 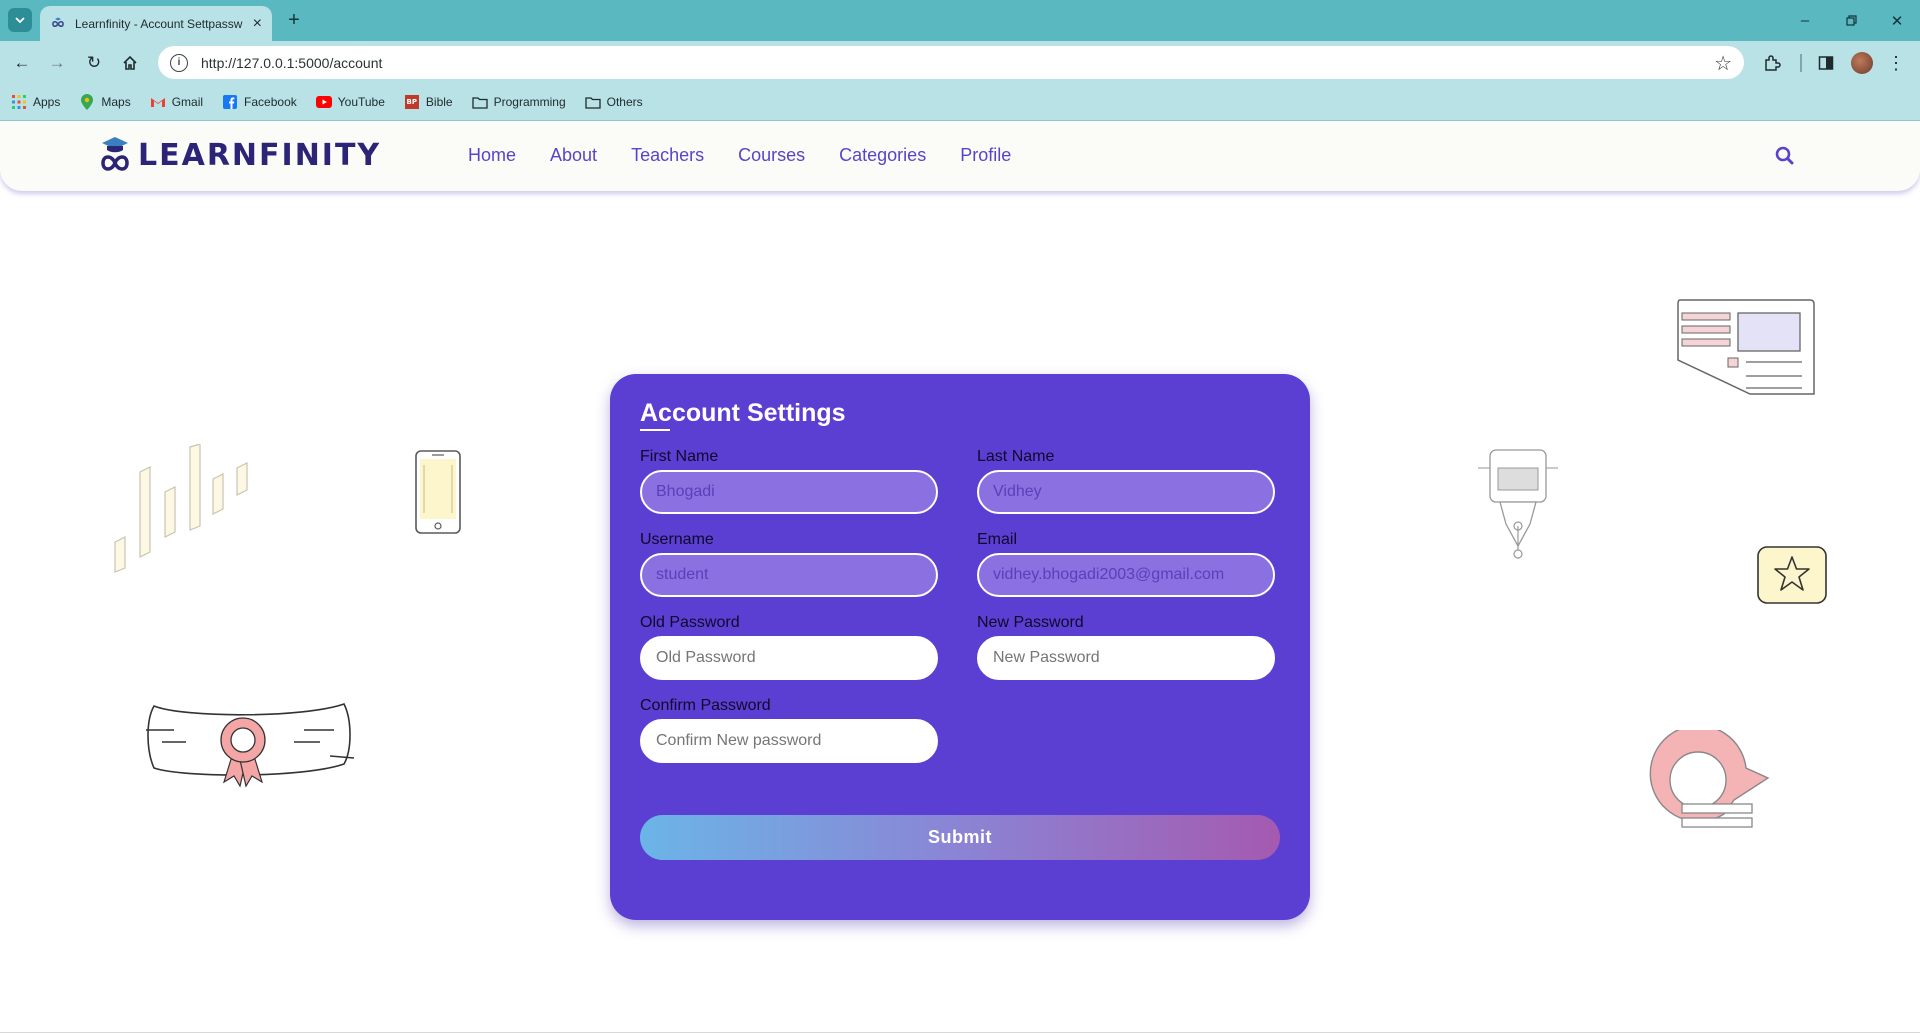 I want to click on restore-icon, so click(x=1851, y=20).